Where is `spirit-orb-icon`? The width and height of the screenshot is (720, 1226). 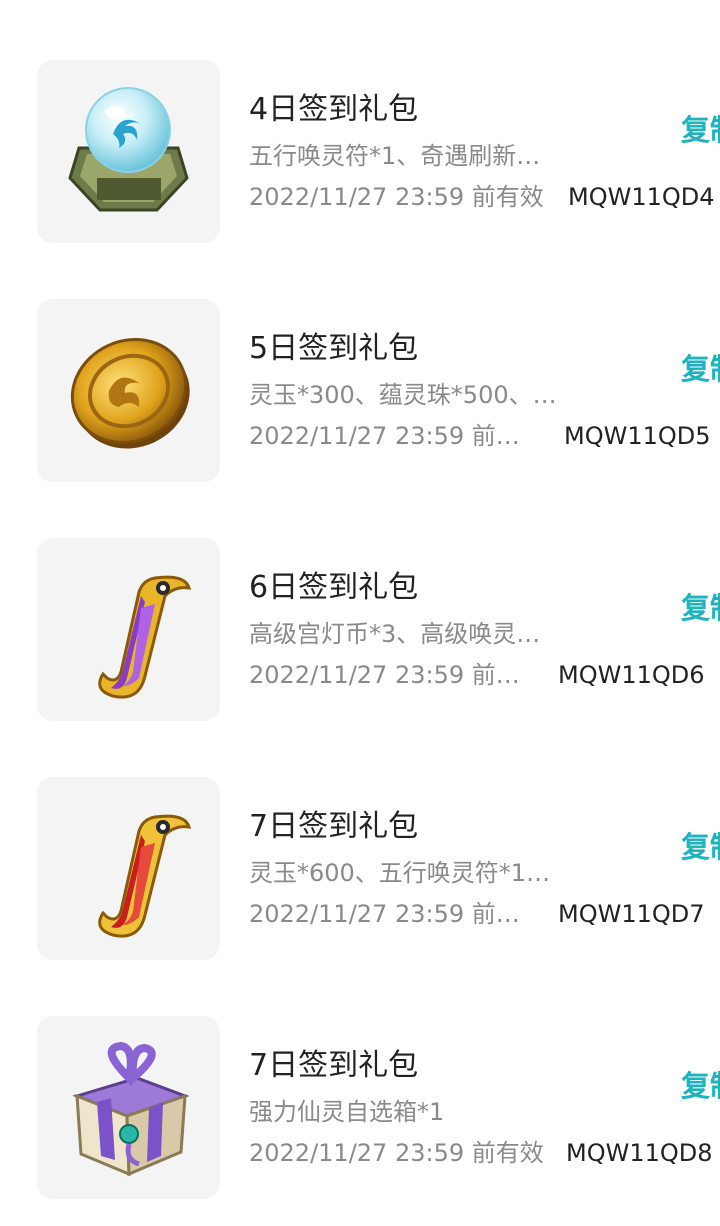
spirit-orb-icon is located at coordinates (128, 149).